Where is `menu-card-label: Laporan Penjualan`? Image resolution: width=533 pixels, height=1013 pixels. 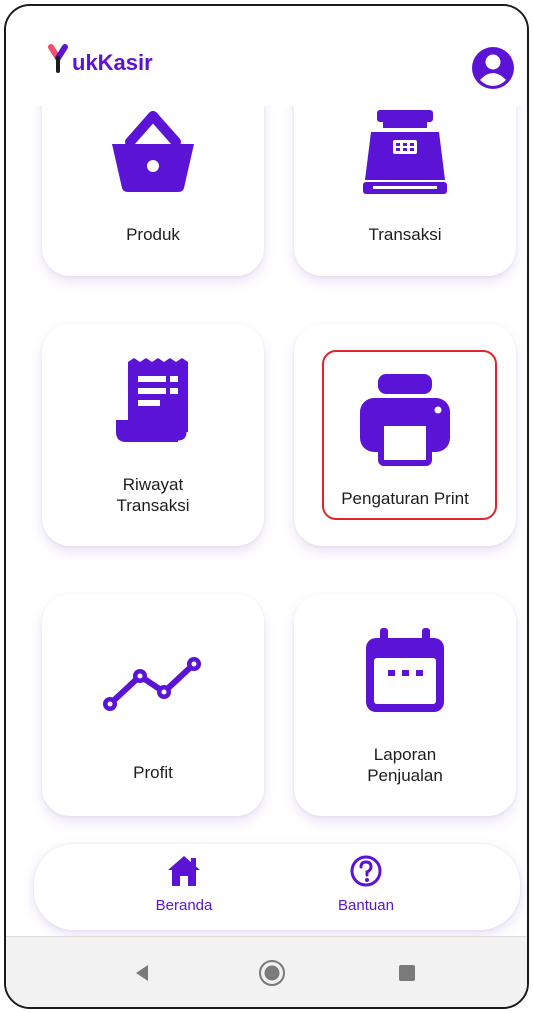 menu-card-label: Laporan Penjualan is located at coordinates (405, 765).